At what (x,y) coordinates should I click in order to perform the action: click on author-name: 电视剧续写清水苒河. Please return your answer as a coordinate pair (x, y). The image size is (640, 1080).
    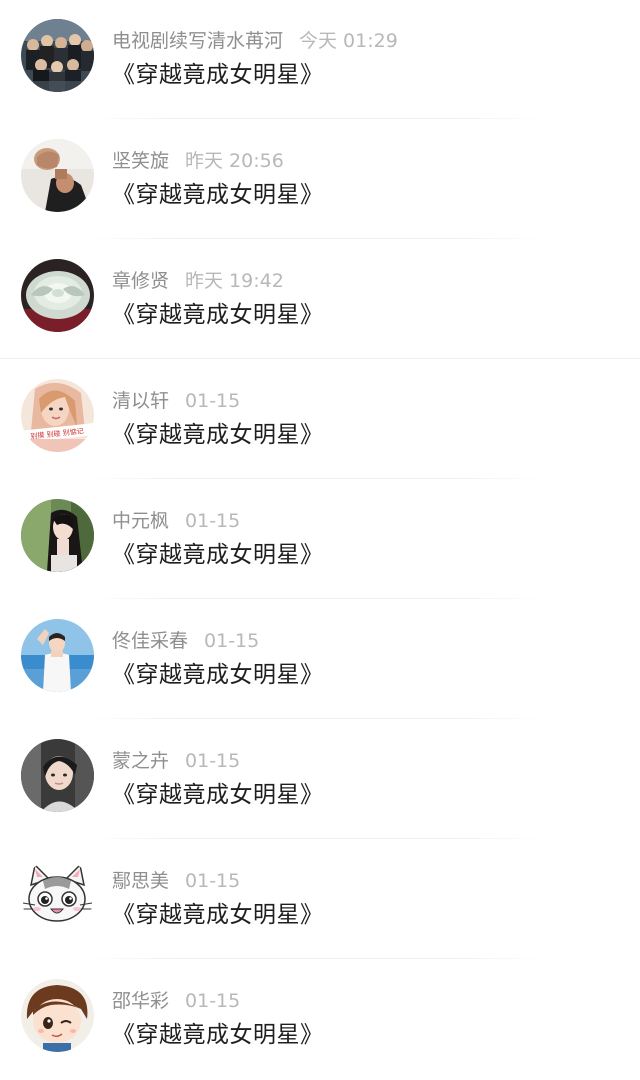
    Looking at the image, I should click on (197, 41).